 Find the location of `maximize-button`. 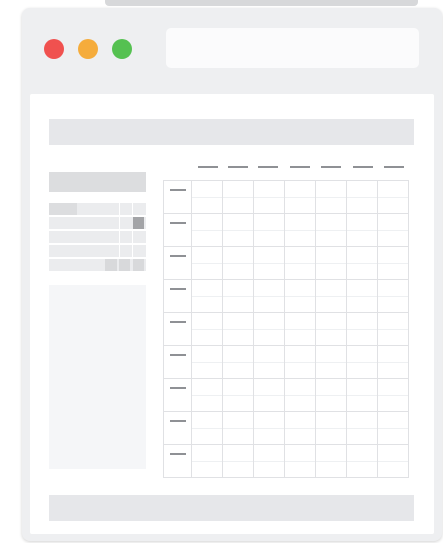

maximize-button is located at coordinates (122, 49).